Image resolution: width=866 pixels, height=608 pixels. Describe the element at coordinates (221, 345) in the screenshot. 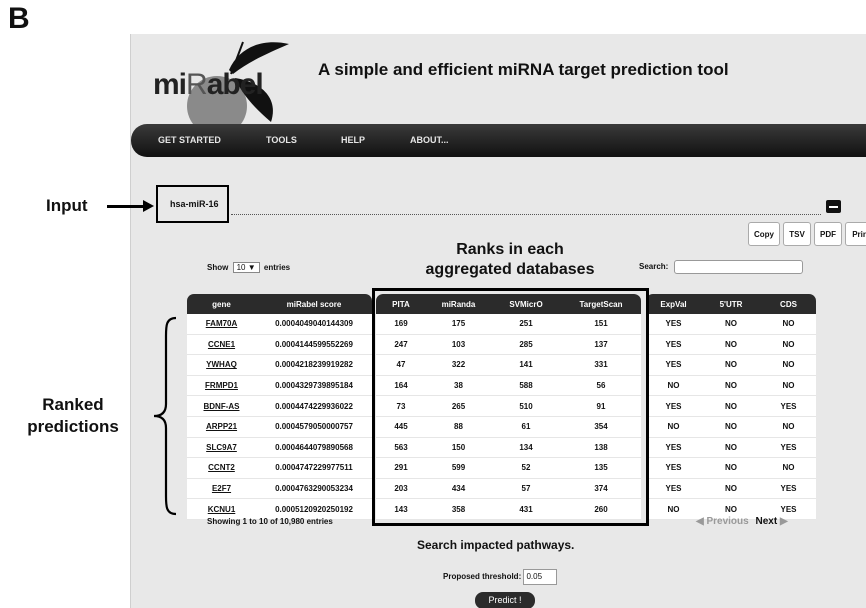

I see `cell-gene: CCNE1` at that location.